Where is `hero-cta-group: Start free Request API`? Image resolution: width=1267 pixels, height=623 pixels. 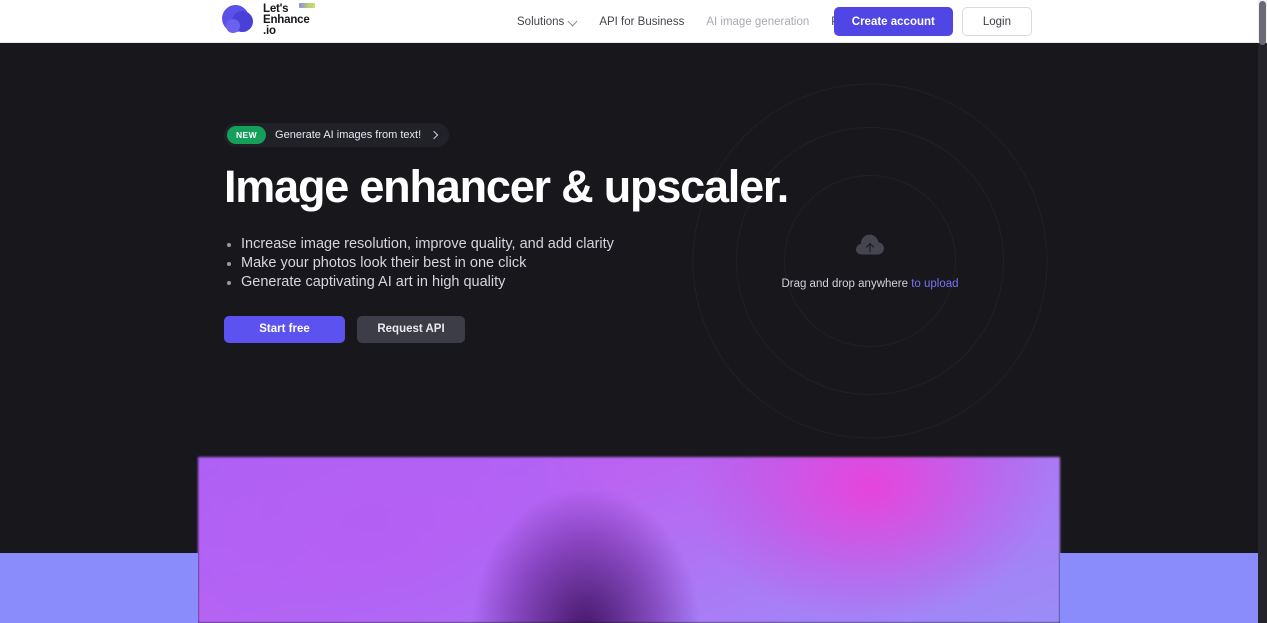
hero-cta-group: Start free Request API is located at coordinates (484, 329).